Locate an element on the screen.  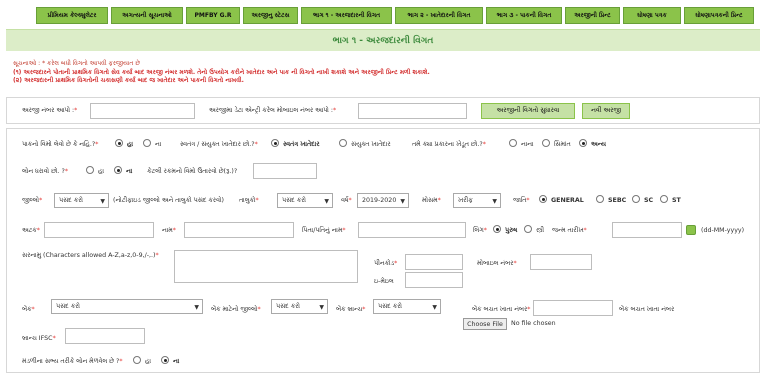
loan-no-label: ના is located at coordinates (129, 171).